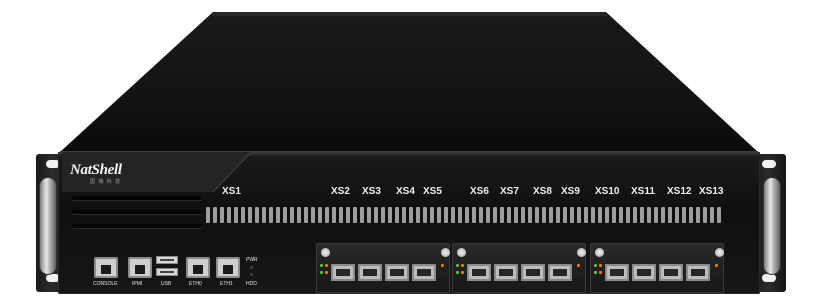 The height and width of the screenshot is (307, 820). What do you see at coordinates (167, 272) in the screenshot?
I see `usb-port` at bounding box center [167, 272].